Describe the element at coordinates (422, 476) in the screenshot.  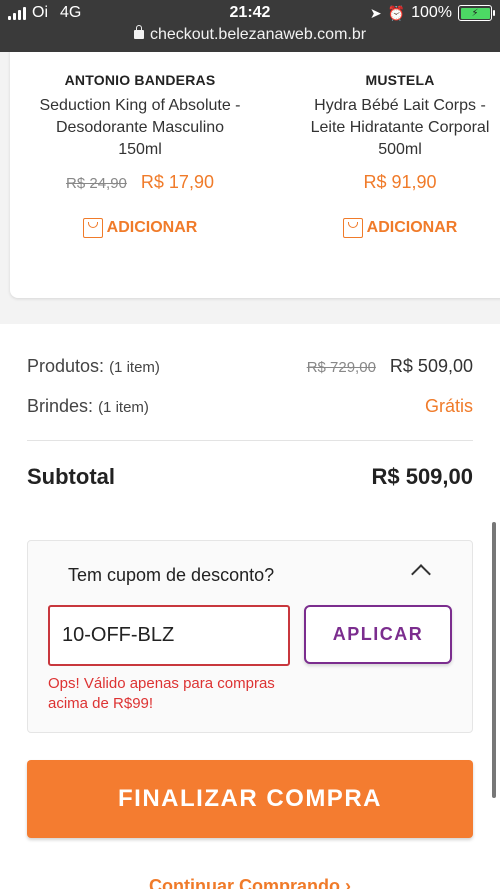
I see `subtotal-value: R$ 509,00` at that location.